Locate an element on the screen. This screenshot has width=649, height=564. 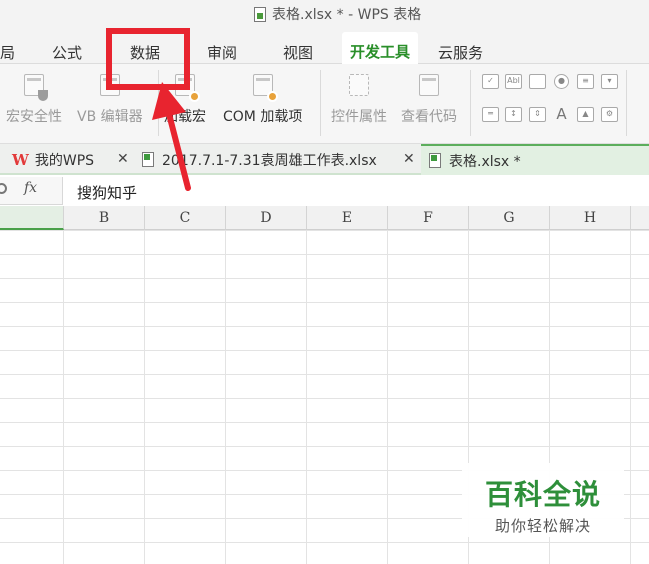
control-properties-label: 控件属性 is located at coordinates (359, 117).